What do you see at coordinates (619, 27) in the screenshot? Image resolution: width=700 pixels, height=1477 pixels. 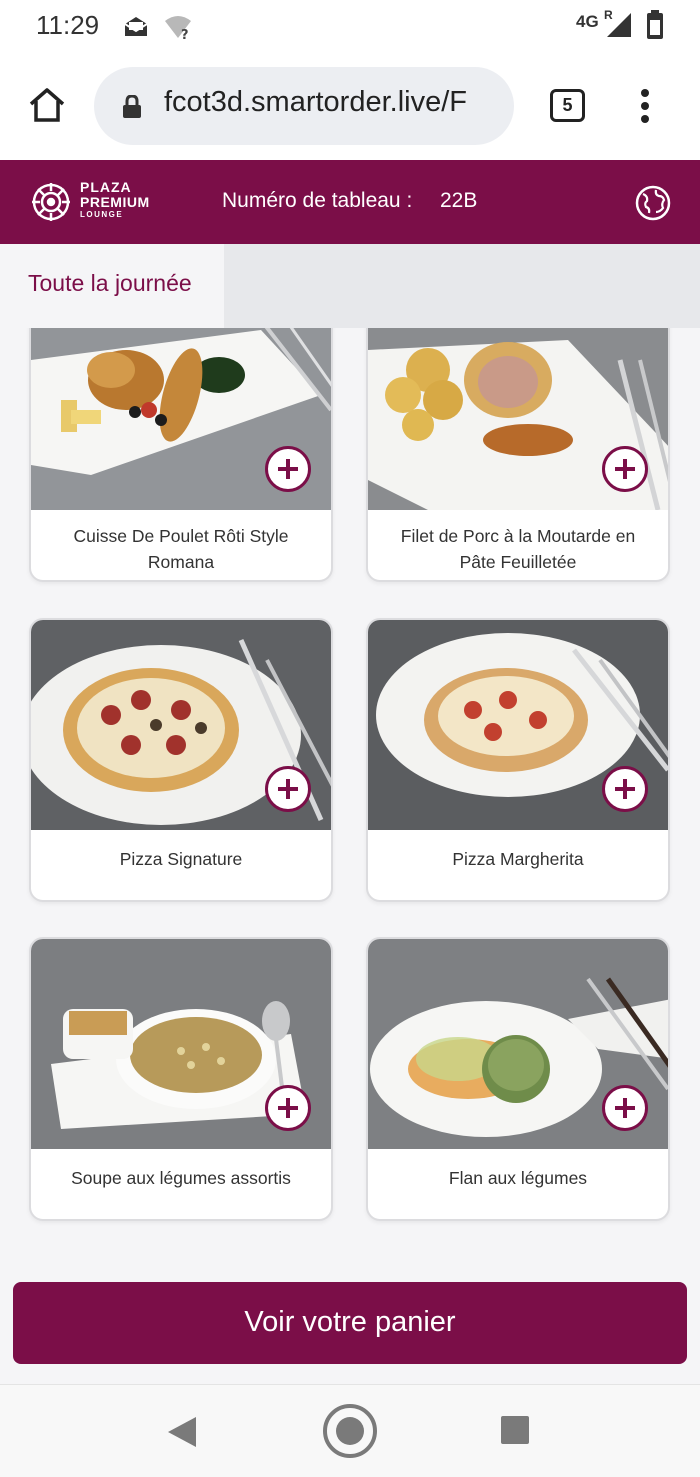 I see `signal-icon` at bounding box center [619, 27].